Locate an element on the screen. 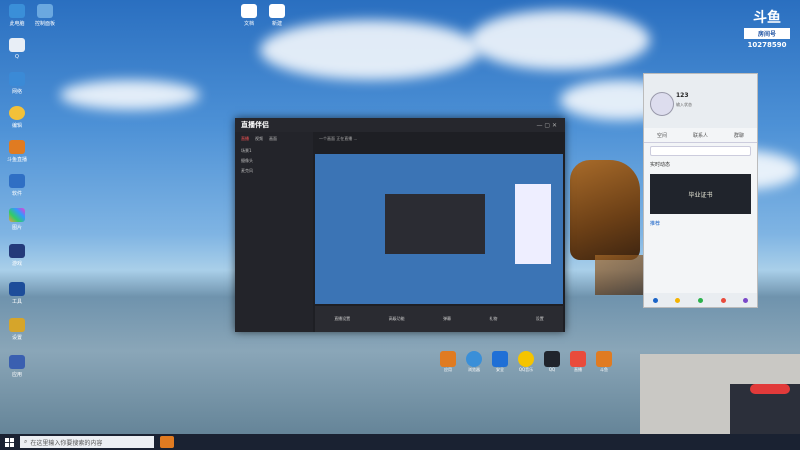 The width and height of the screenshot is (800, 450). tab-live: 直播 is located at coordinates (245, 139).